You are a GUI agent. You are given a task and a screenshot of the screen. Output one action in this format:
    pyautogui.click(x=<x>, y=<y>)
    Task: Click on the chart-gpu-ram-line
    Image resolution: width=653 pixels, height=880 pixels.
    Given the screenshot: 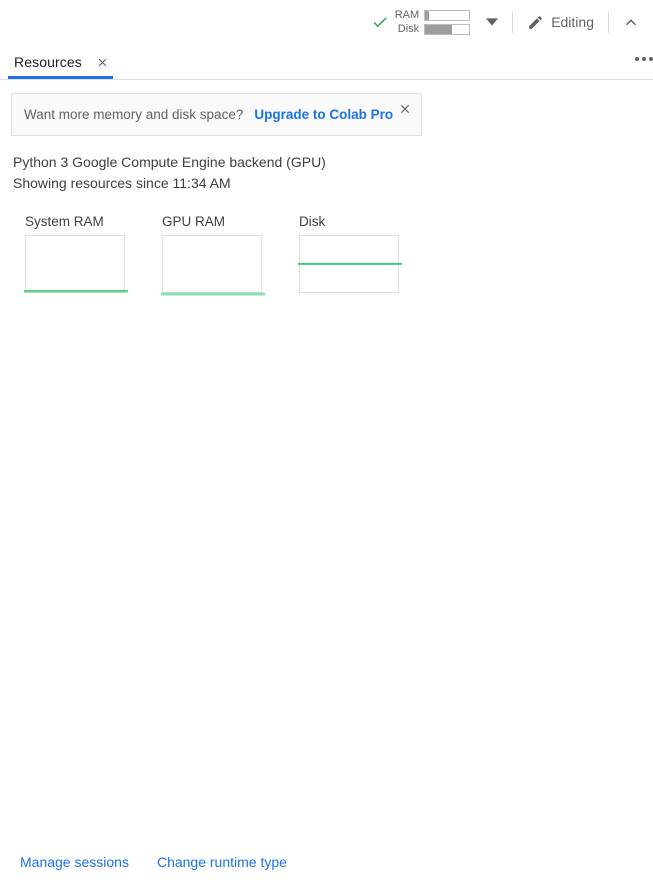 What is the action you would take?
    pyautogui.click(x=213, y=294)
    